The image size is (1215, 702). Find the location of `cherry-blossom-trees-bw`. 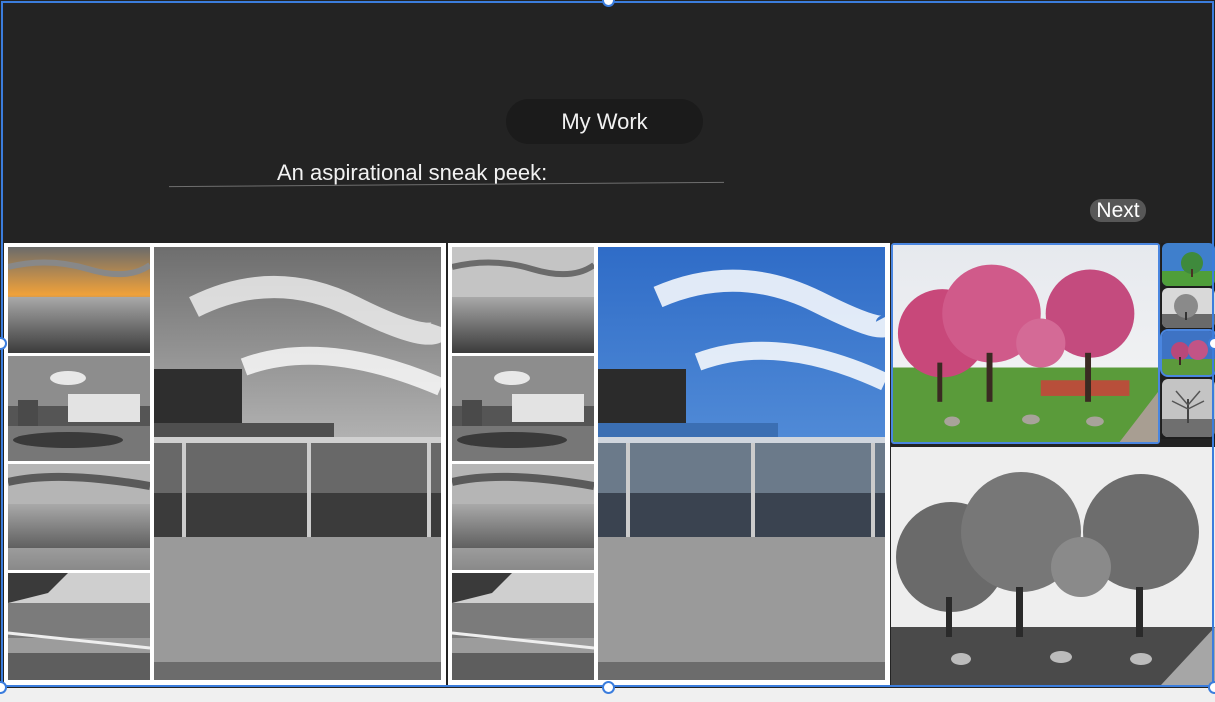

cherry-blossom-trees-bw is located at coordinates (1053, 566).